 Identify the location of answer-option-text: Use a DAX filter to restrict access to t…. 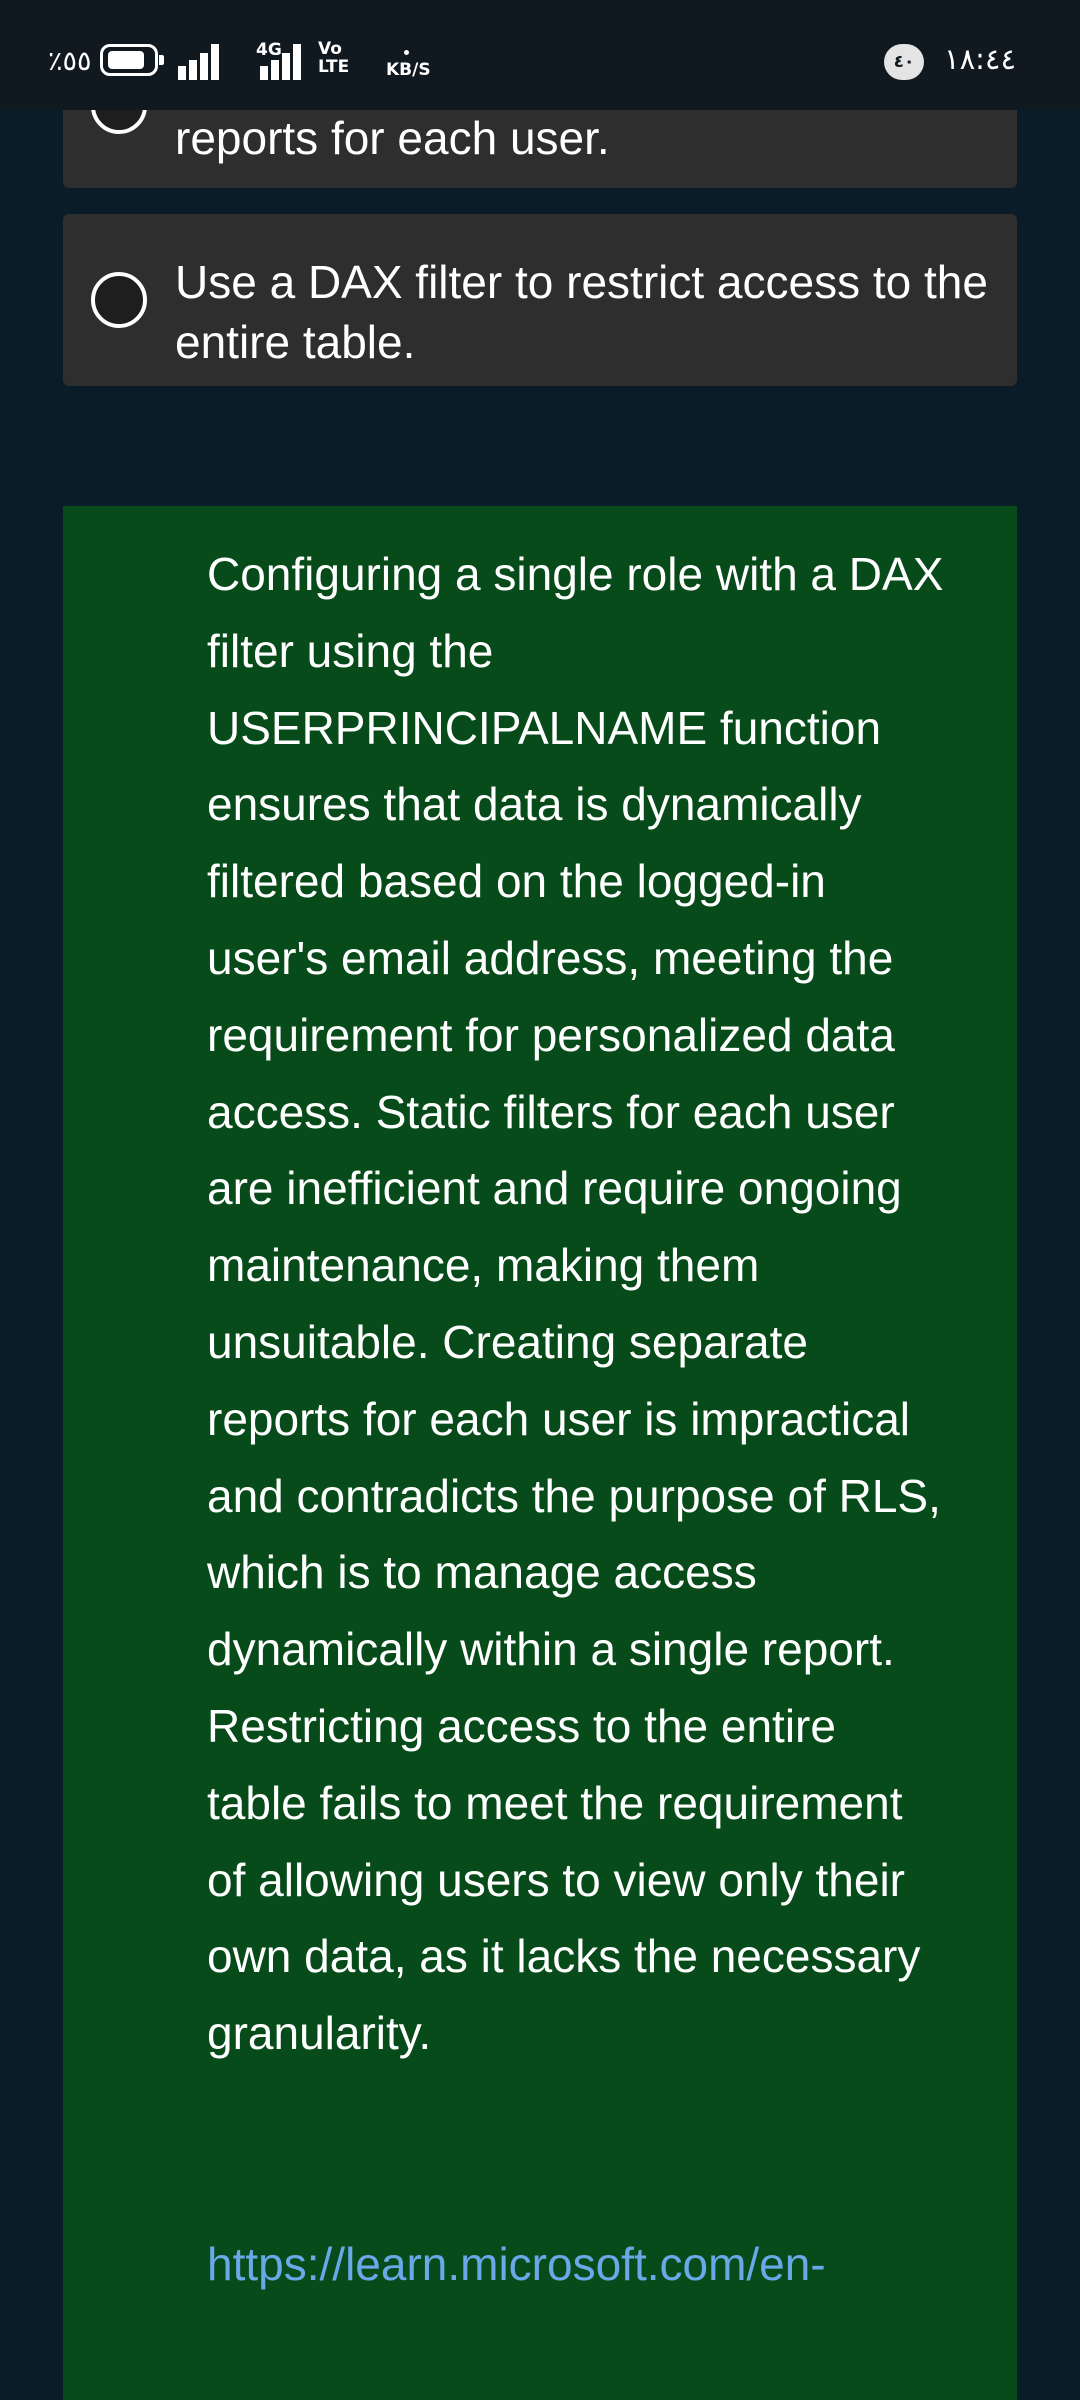
(581, 312).